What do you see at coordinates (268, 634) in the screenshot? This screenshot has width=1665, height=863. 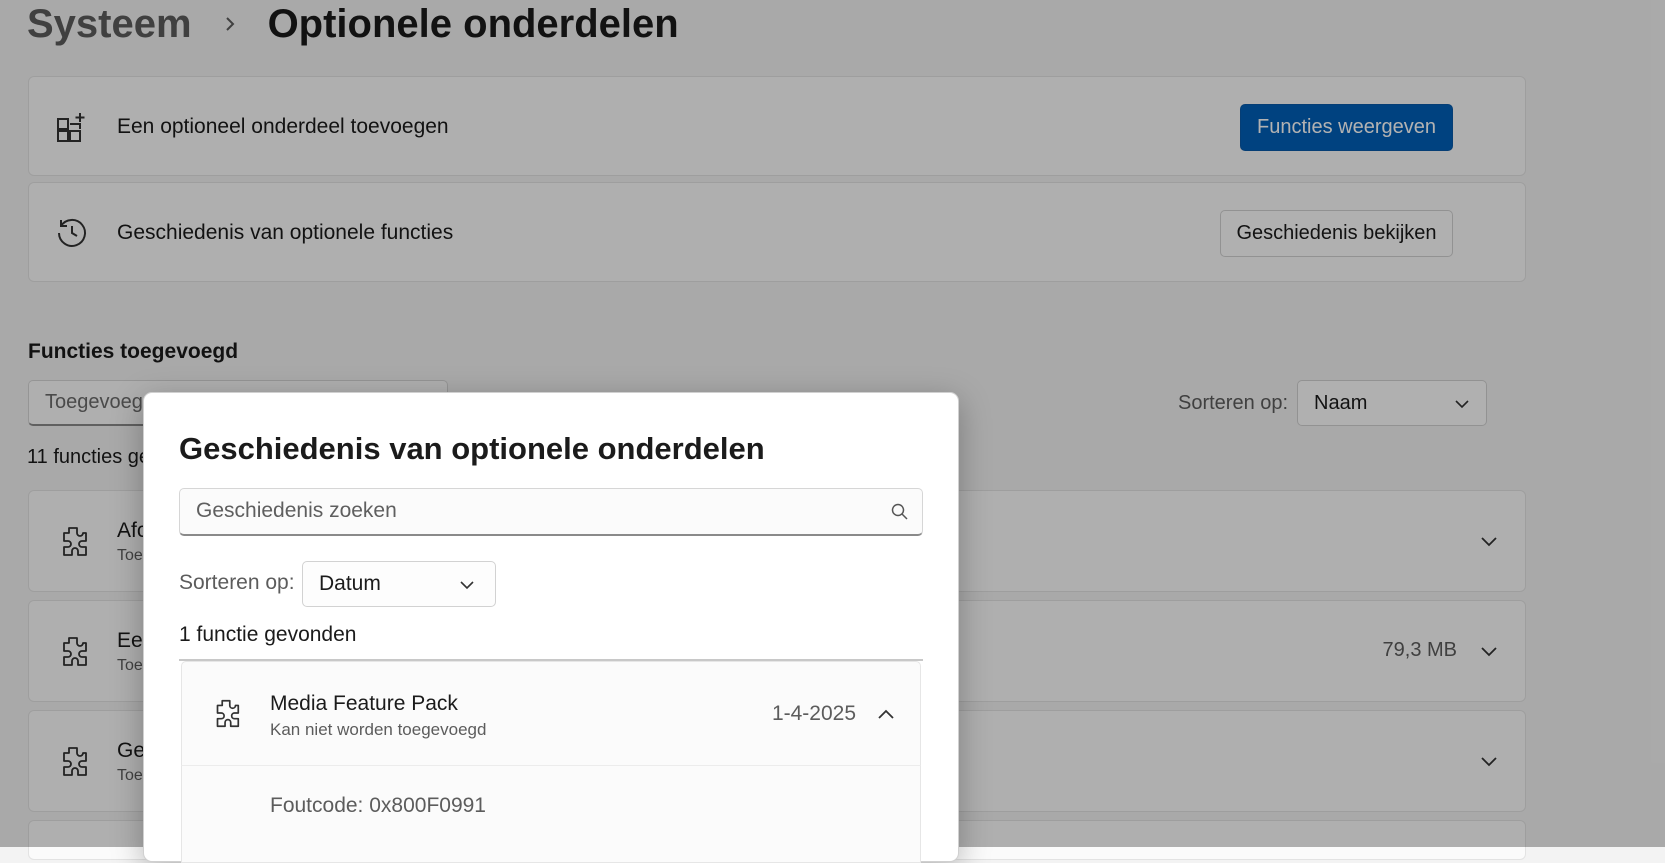 I see `dialog-result-count: 1 functie gevonden` at bounding box center [268, 634].